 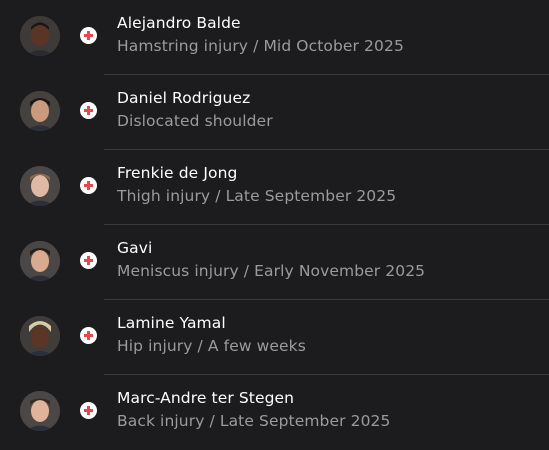 What do you see at coordinates (184, 98) in the screenshot?
I see `player-name: Daniel Rodriguez` at bounding box center [184, 98].